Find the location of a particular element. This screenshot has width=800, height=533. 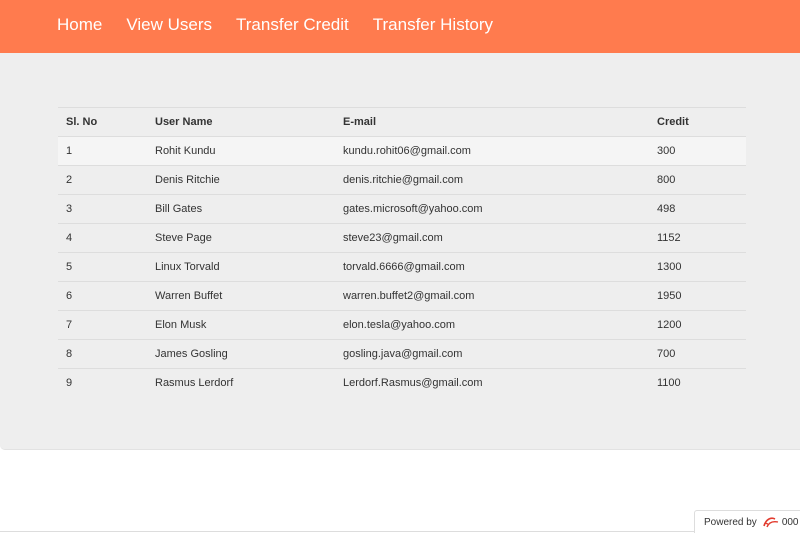

swoosh-logo-icon is located at coordinates (771, 522).